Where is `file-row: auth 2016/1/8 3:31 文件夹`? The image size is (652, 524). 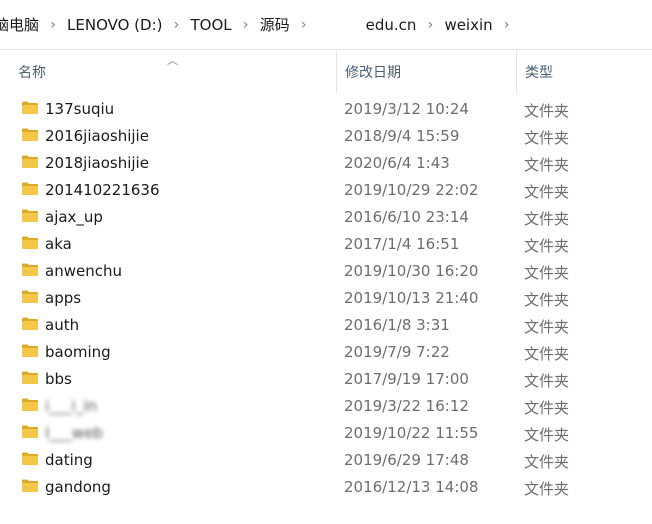 file-row: auth 2016/1/8 3:31 文件夹 is located at coordinates (326, 325).